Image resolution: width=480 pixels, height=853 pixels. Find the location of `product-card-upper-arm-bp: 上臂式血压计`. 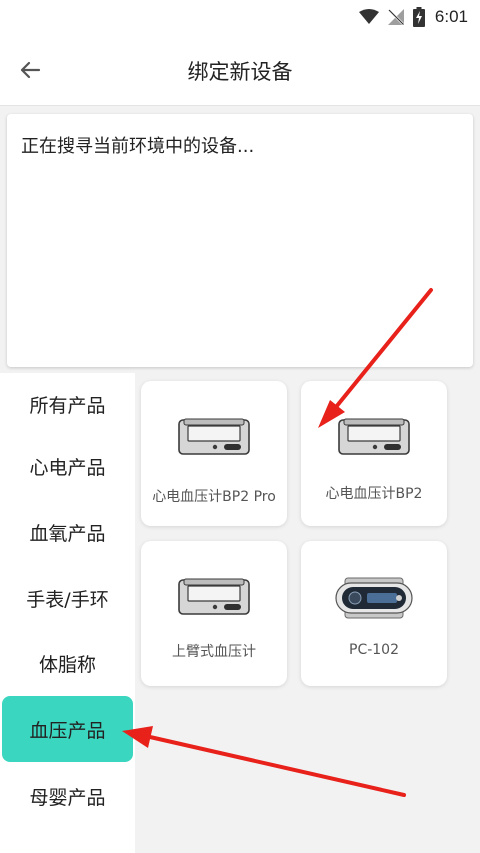

product-card-upper-arm-bp: 上臂式血压计 is located at coordinates (214, 613).